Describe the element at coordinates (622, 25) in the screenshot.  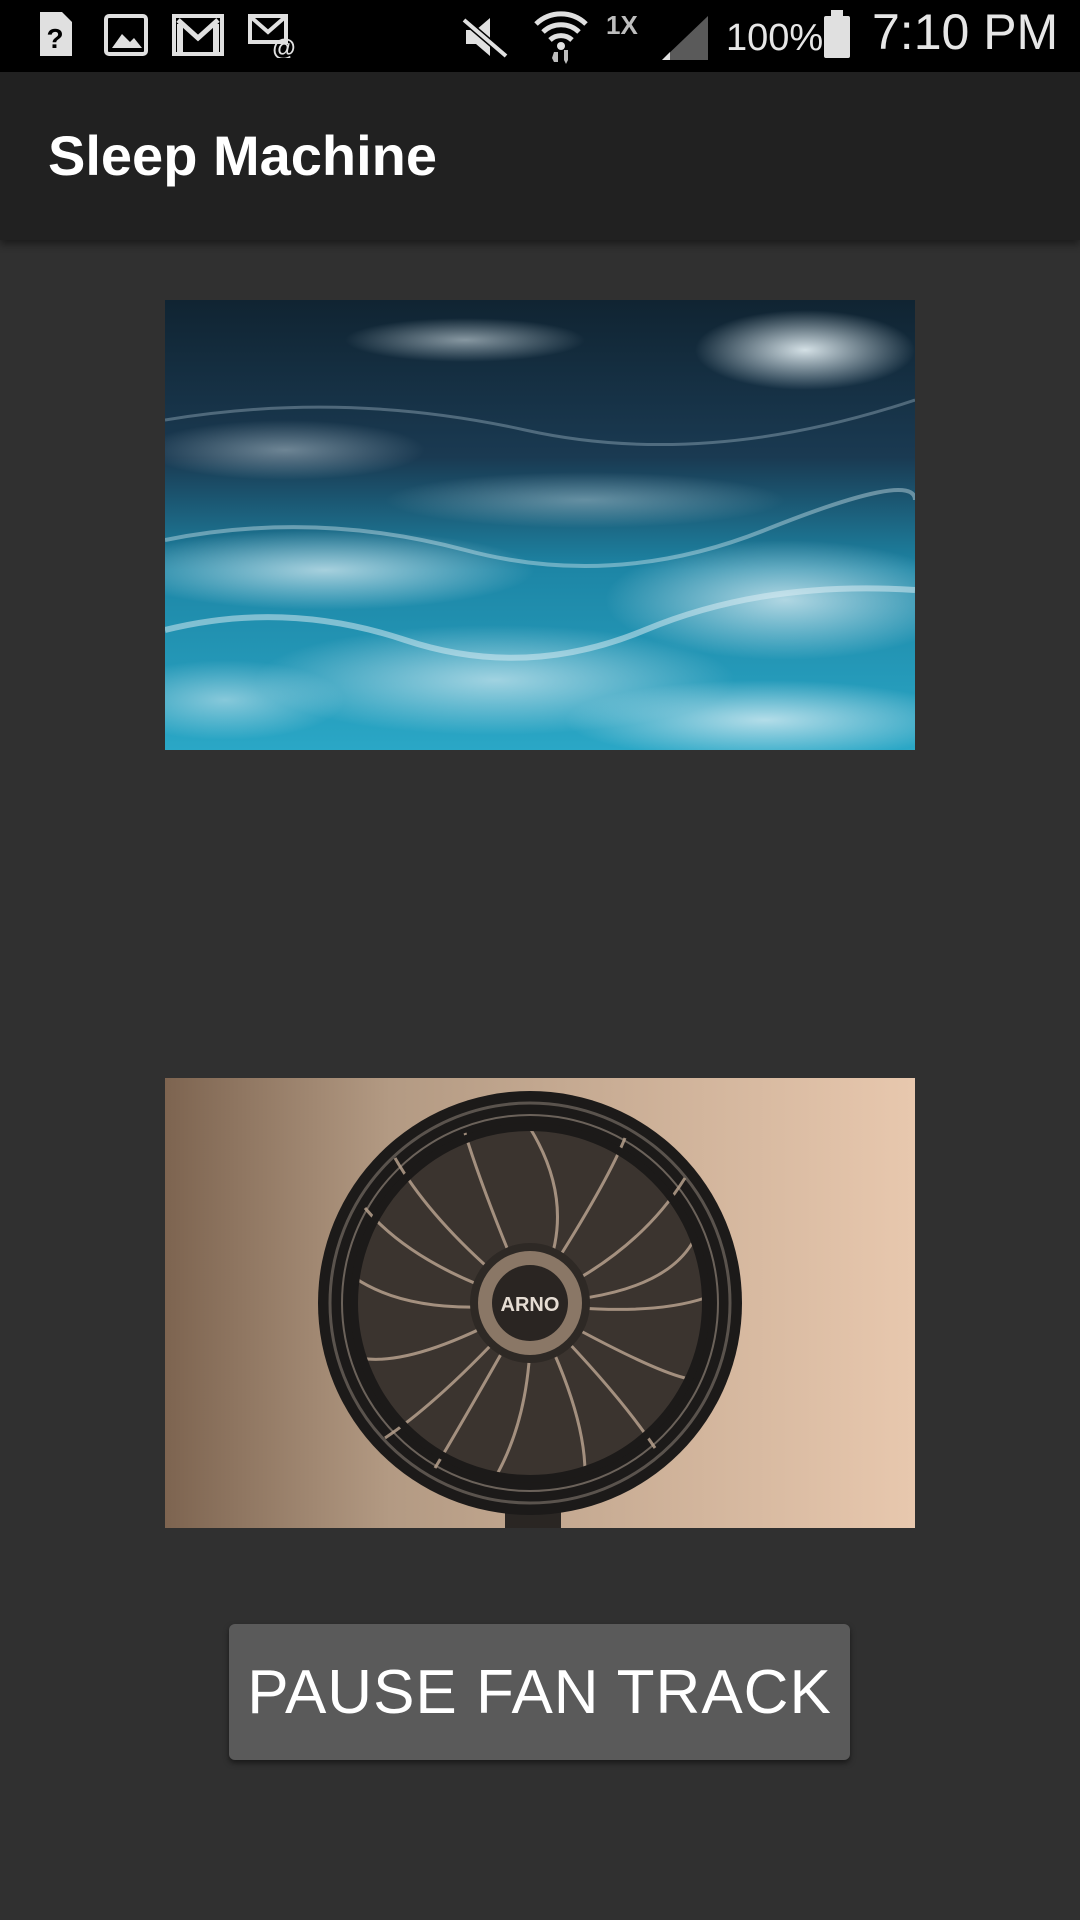
I see `network-type-label: 1X` at that location.